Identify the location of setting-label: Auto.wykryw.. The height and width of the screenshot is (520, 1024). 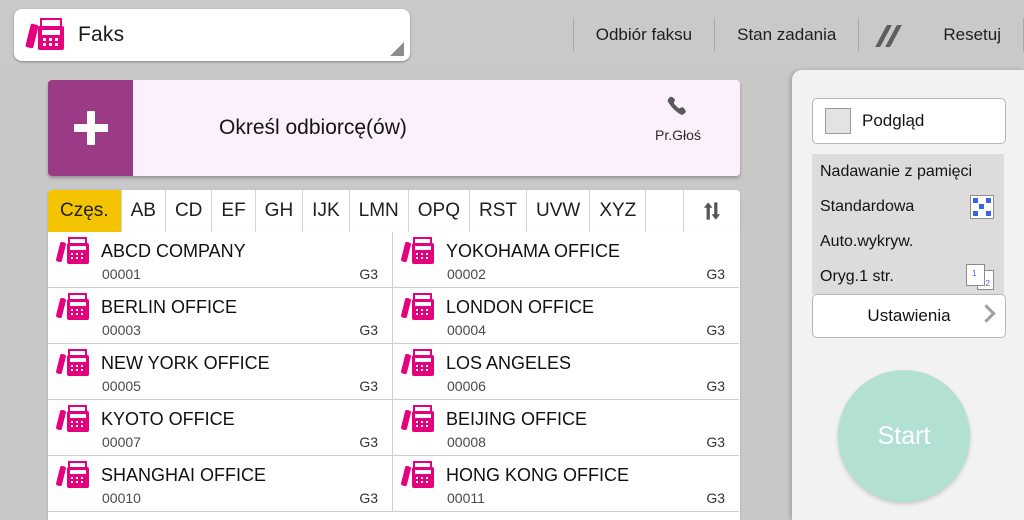
(867, 241).